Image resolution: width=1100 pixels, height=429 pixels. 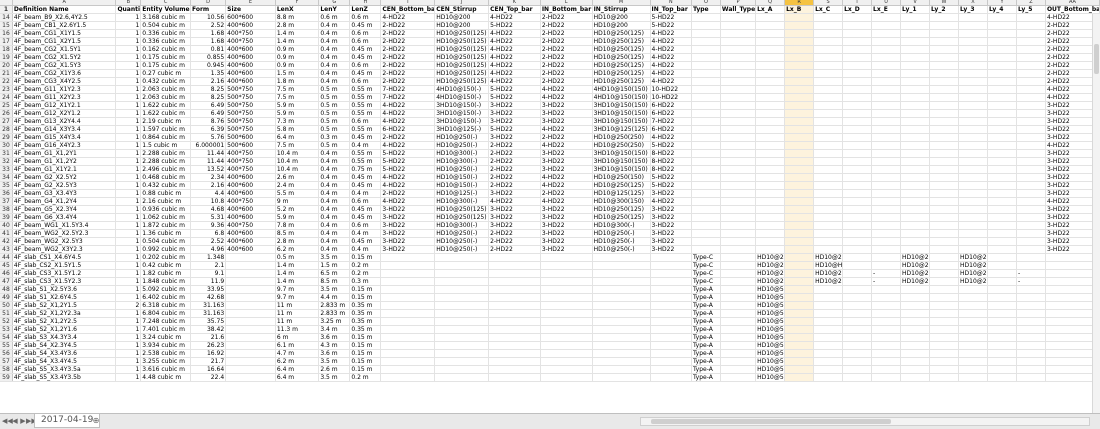 I want to click on cell: 4F_beam_G4_X1,2Y4, so click(x=64, y=201).